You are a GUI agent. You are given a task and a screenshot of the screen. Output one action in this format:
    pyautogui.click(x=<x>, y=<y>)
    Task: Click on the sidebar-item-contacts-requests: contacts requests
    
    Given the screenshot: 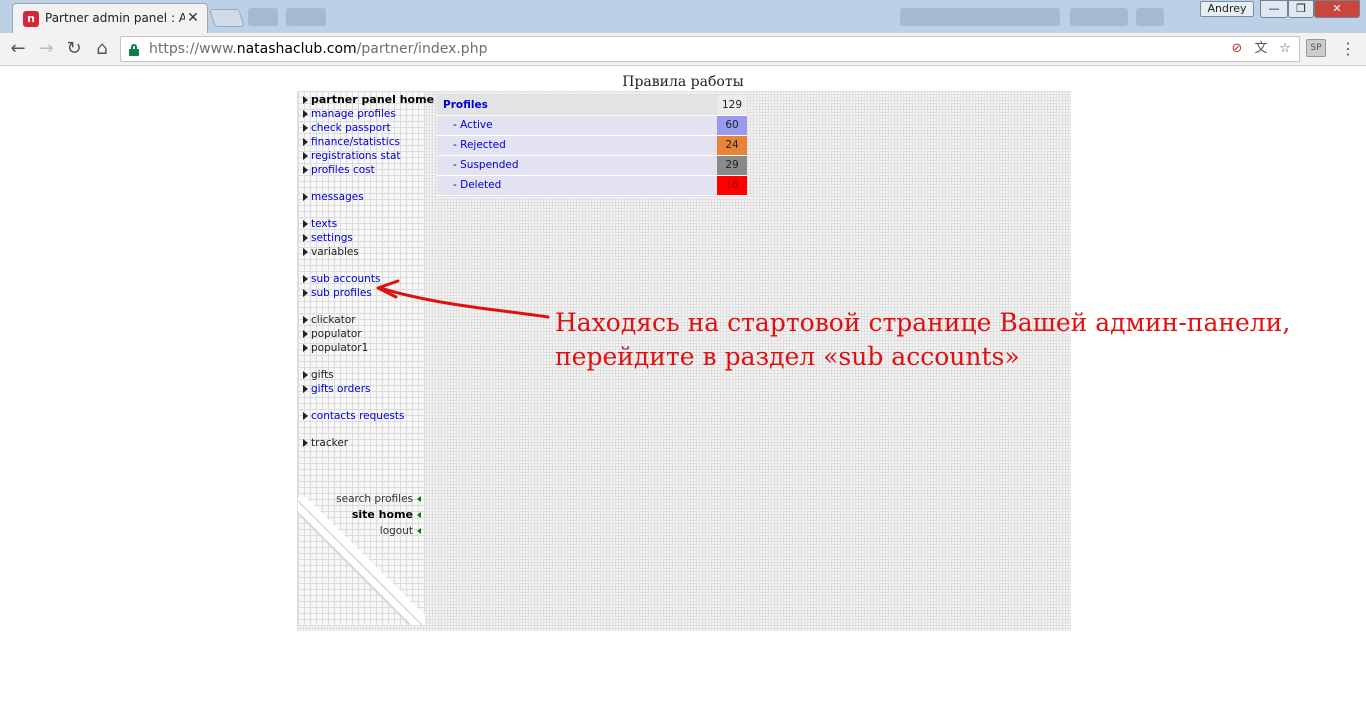 What is the action you would take?
    pyautogui.click(x=363, y=416)
    